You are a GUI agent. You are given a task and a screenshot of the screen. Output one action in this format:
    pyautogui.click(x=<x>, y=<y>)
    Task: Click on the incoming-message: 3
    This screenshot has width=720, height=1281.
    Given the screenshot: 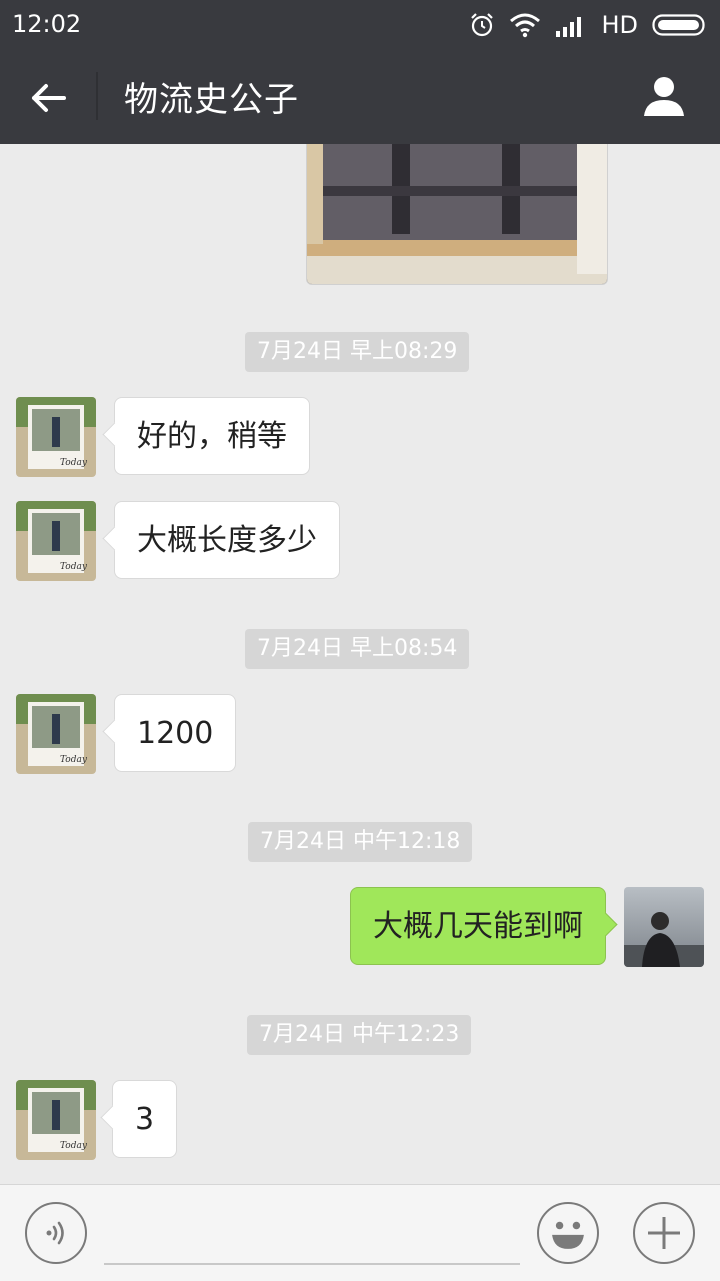 What is the action you would take?
    pyautogui.click(x=145, y=1119)
    